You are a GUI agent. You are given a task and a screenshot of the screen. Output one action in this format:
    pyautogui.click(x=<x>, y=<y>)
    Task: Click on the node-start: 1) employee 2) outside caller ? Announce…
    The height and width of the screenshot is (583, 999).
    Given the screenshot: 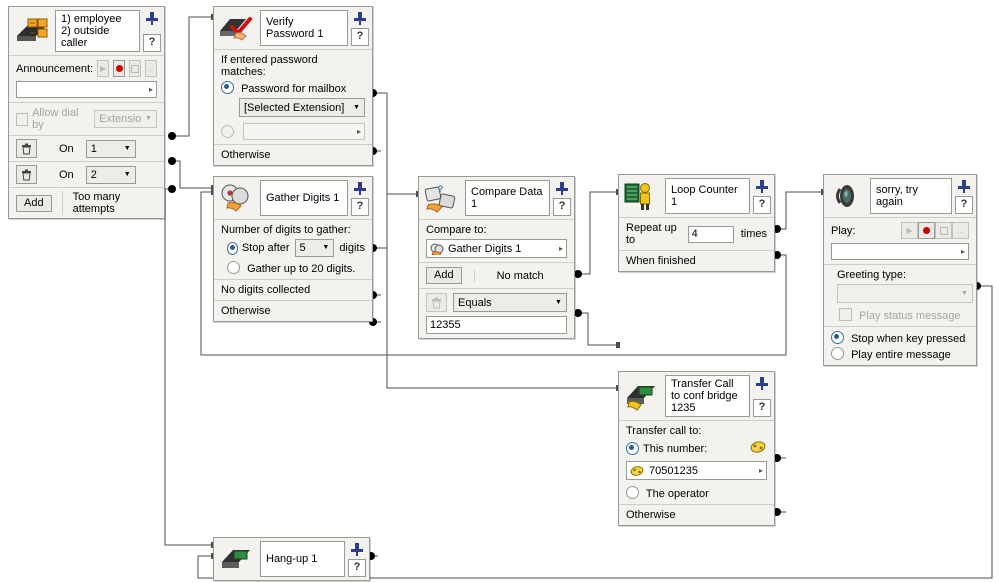 What is the action you would take?
    pyautogui.click(x=86, y=112)
    